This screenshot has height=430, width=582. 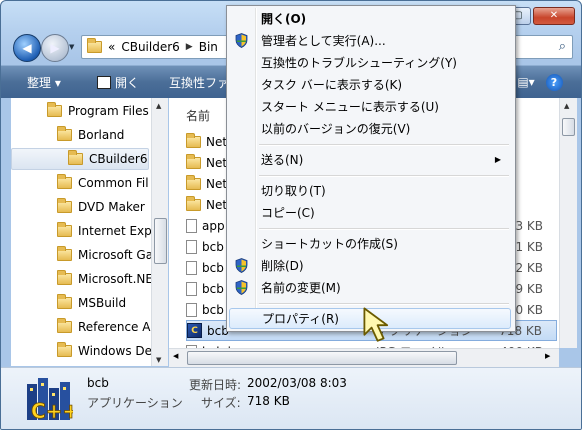 What do you see at coordinates (55, 48) in the screenshot?
I see `forward-button: ▶` at bounding box center [55, 48].